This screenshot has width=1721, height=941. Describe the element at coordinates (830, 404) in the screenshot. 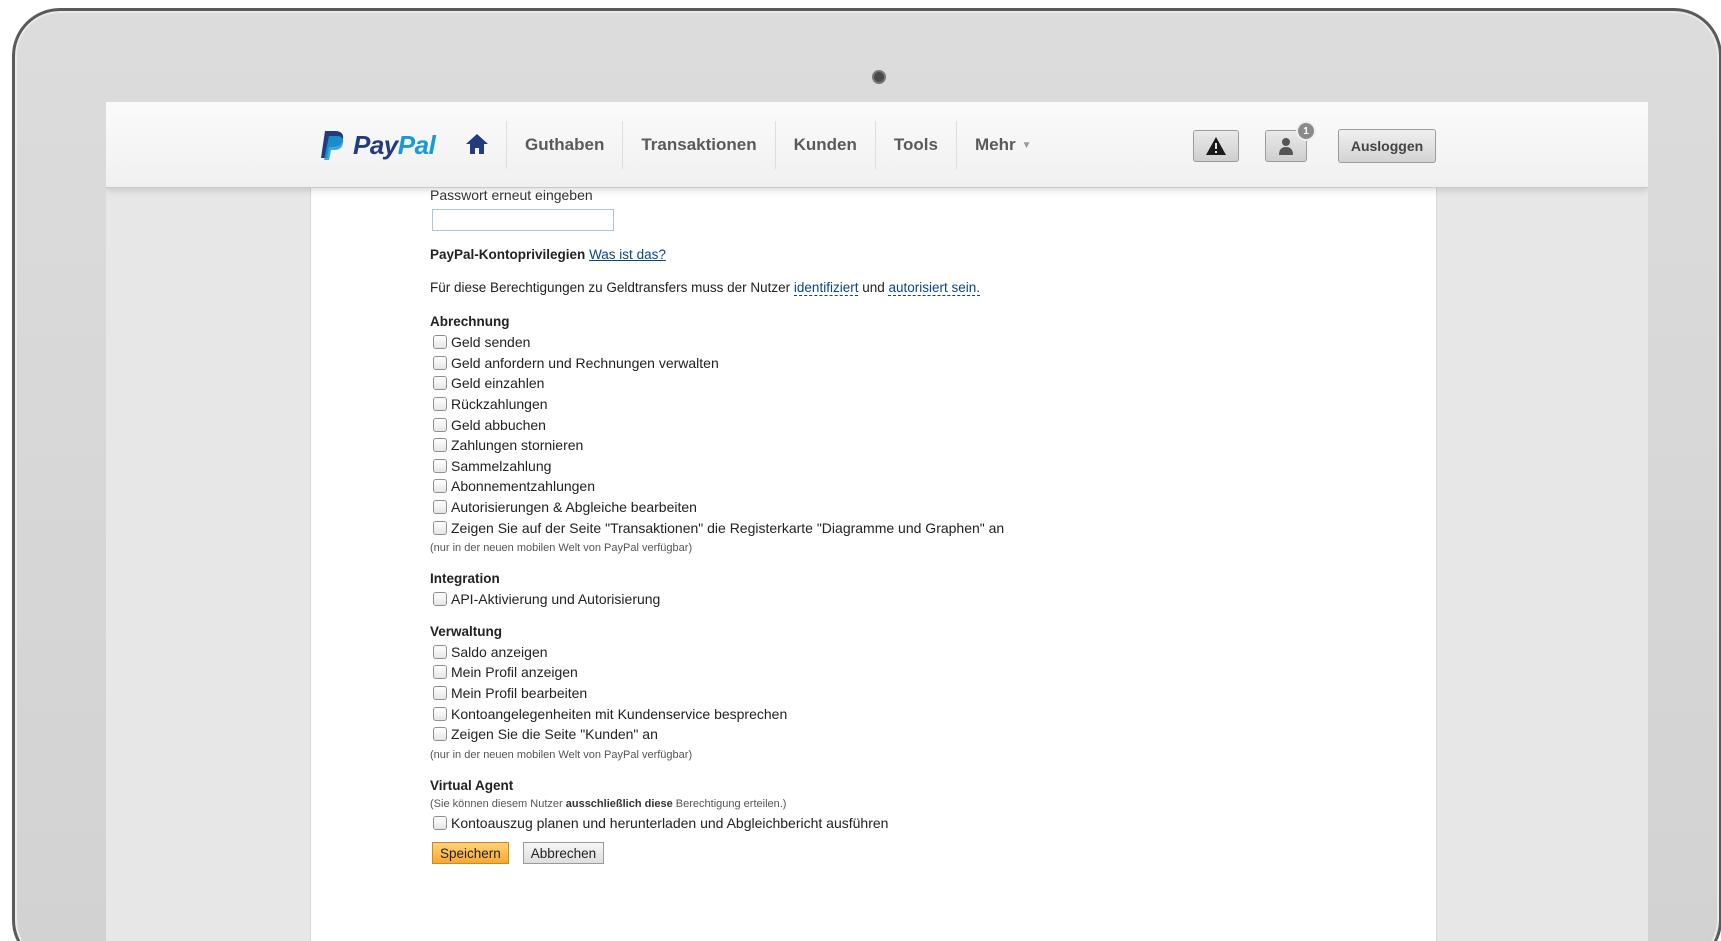

I see `checkbox-row: Rückzahlungen` at that location.